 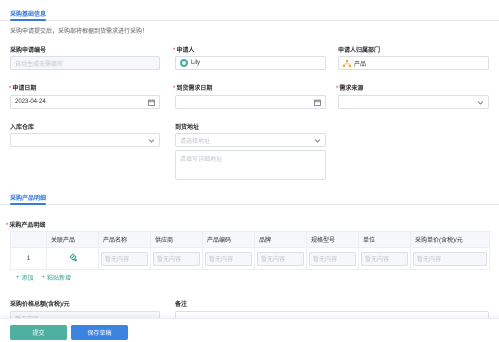 What do you see at coordinates (72, 239) in the screenshot?
I see `column-header: 关联产品` at bounding box center [72, 239].